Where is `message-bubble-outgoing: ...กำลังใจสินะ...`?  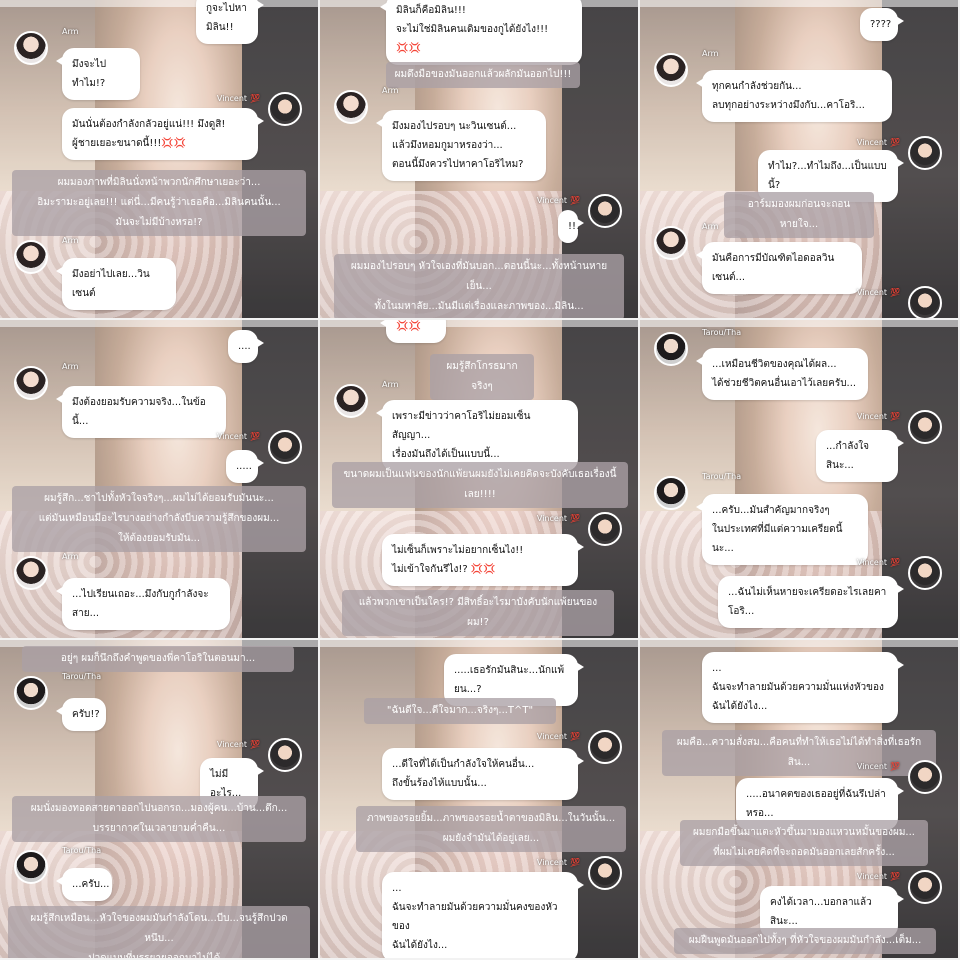
message-bubble-outgoing: ...กำลังใจสินะ... is located at coordinates (860, 456).